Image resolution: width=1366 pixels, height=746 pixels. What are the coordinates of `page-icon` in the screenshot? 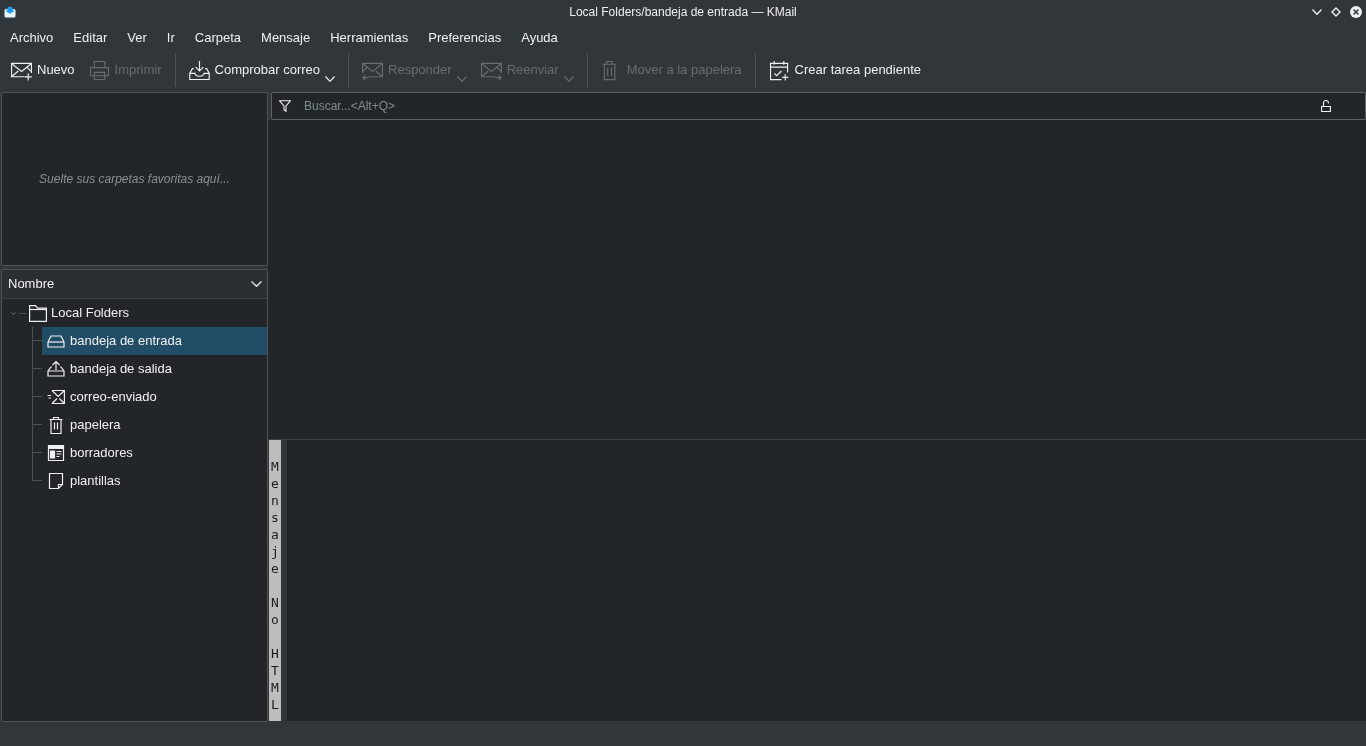 It's located at (56, 481).